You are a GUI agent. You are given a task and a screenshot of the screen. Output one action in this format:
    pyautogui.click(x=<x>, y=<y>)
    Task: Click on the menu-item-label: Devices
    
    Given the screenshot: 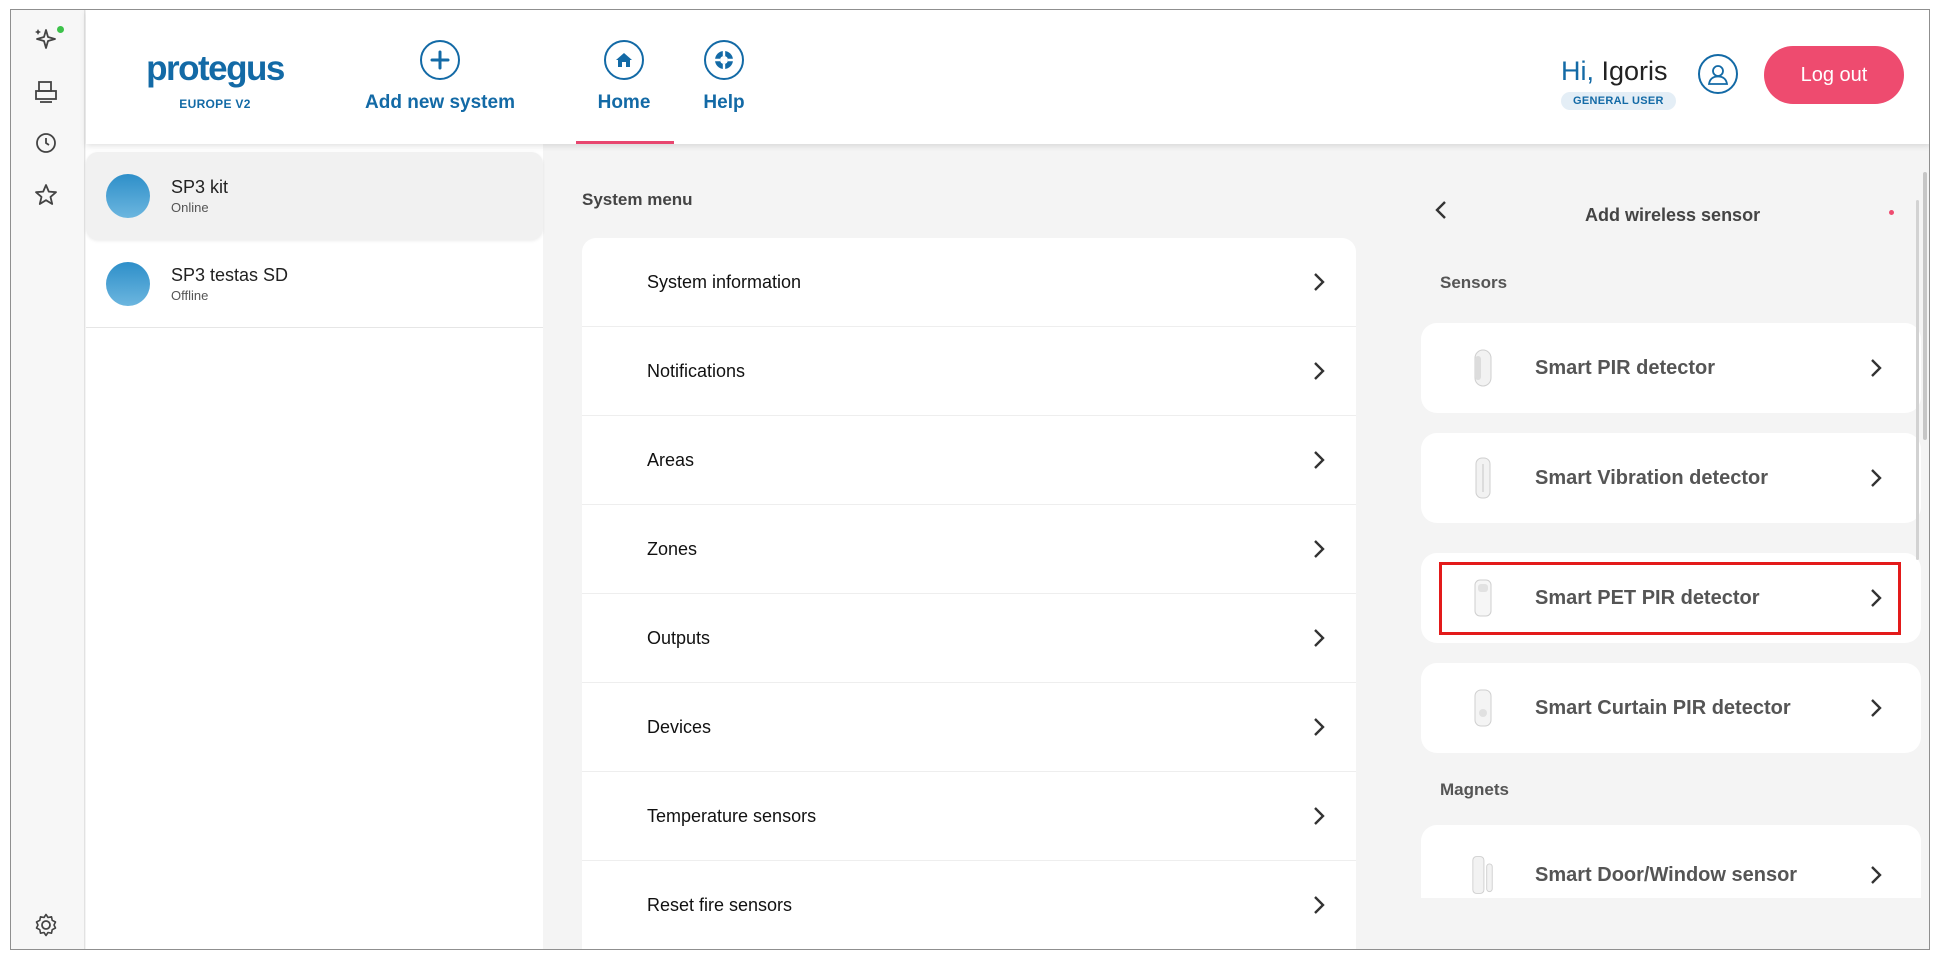 What is the action you would take?
    pyautogui.click(x=679, y=726)
    